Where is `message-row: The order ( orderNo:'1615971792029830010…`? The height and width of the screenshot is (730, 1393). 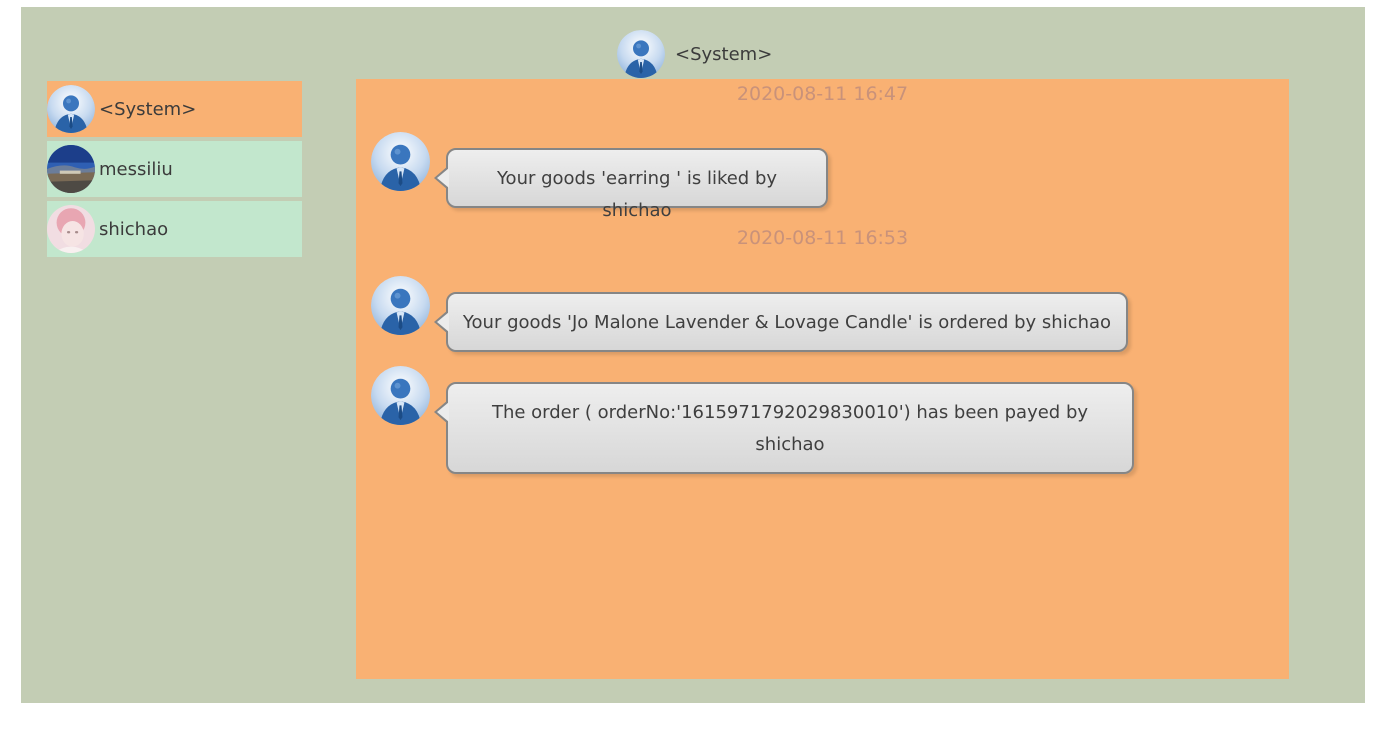 message-row: The order ( orderNo:'1615971792029830010… is located at coordinates (752, 420).